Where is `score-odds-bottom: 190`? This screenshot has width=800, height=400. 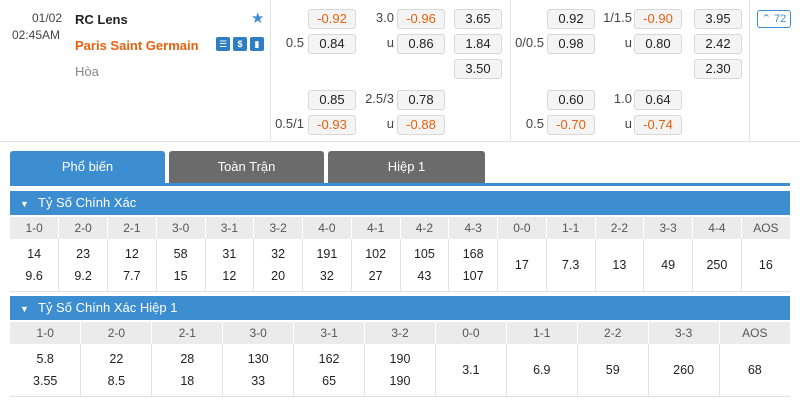
score-odds-bottom: 190 is located at coordinates (400, 381).